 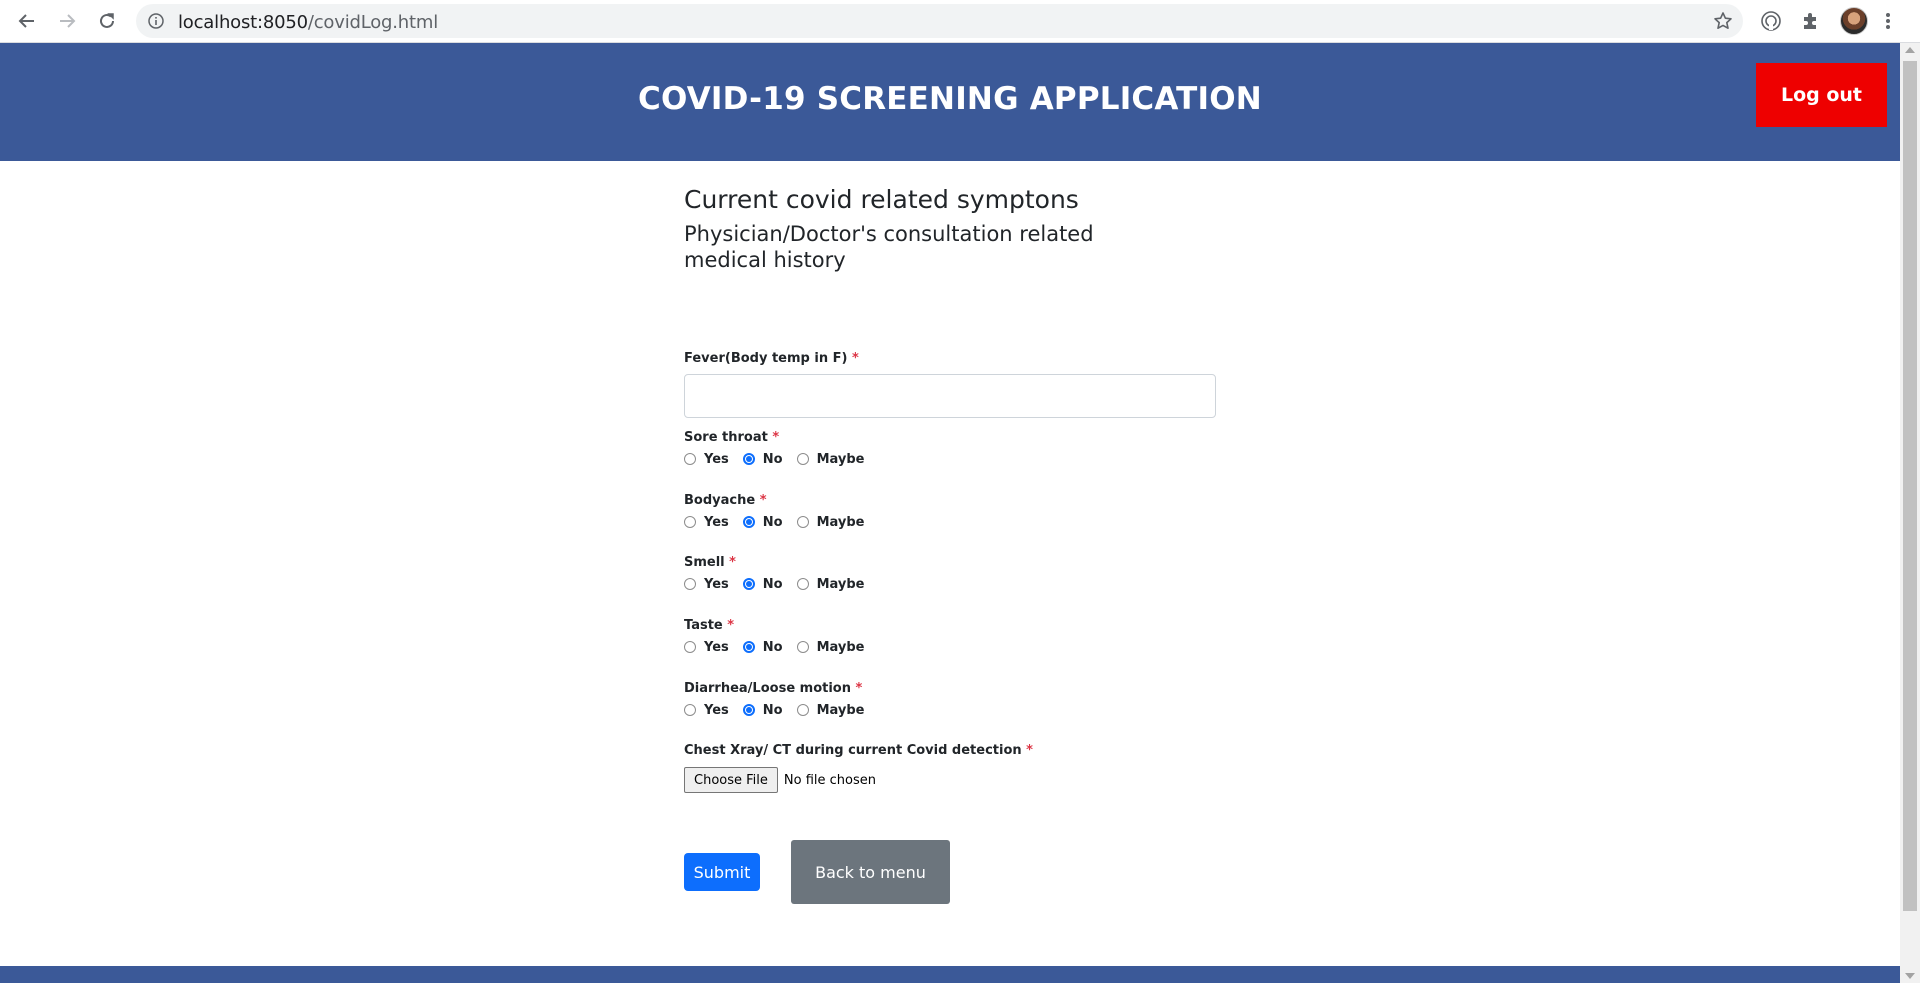 I want to click on app-header: COVID-19 SCREENING APPLICATION Log out, so click(x=950, y=102).